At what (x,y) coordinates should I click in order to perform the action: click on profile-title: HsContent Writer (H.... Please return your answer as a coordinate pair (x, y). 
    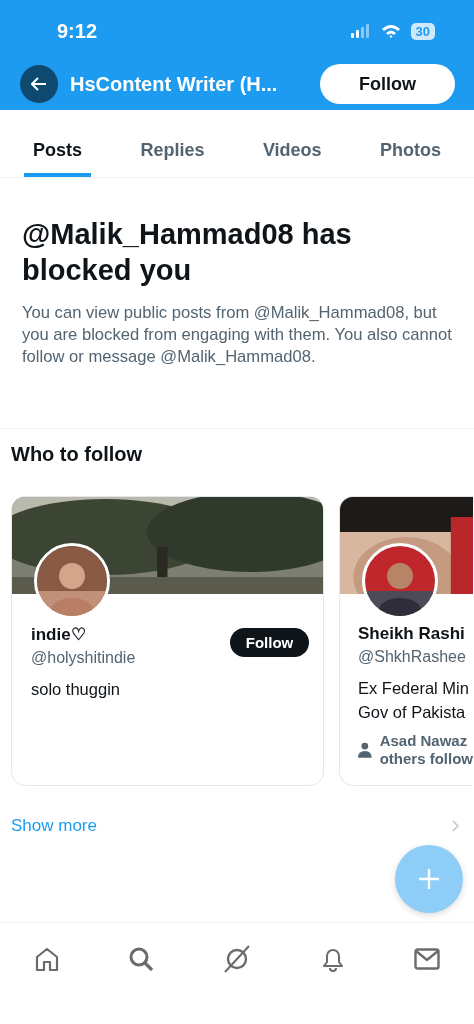
    Looking at the image, I should click on (174, 84).